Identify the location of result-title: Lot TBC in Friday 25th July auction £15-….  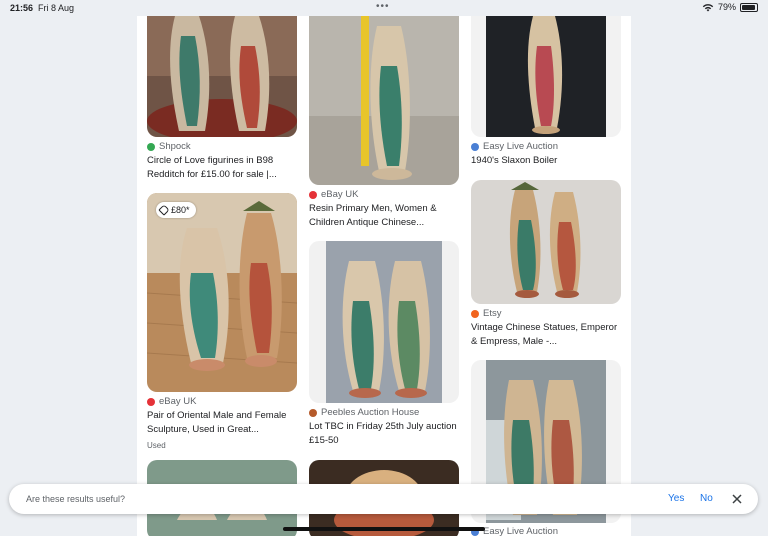
(384, 434).